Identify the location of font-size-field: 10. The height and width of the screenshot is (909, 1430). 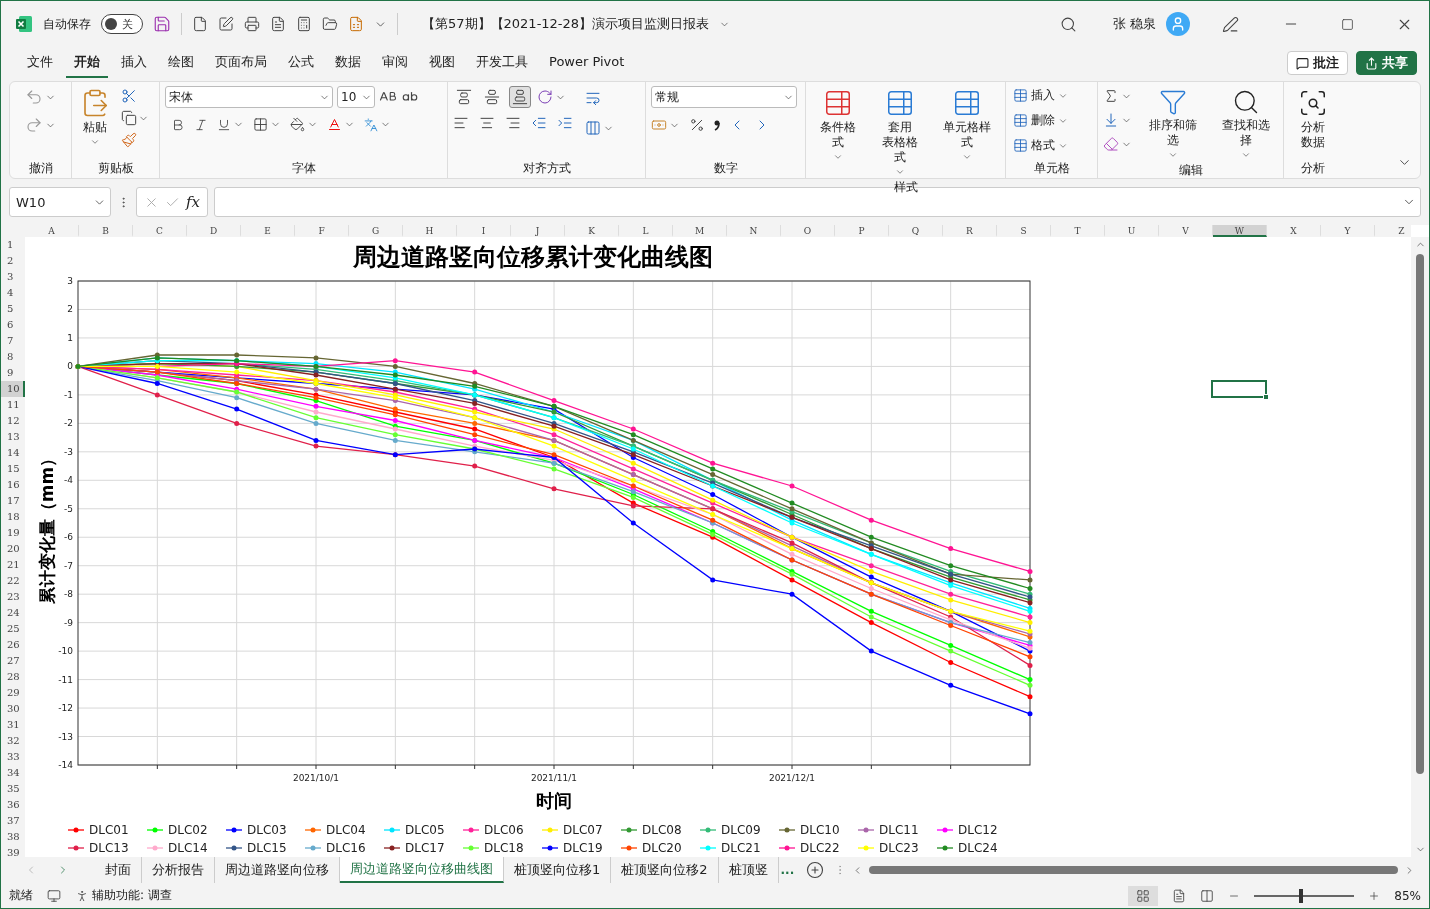
(356, 97).